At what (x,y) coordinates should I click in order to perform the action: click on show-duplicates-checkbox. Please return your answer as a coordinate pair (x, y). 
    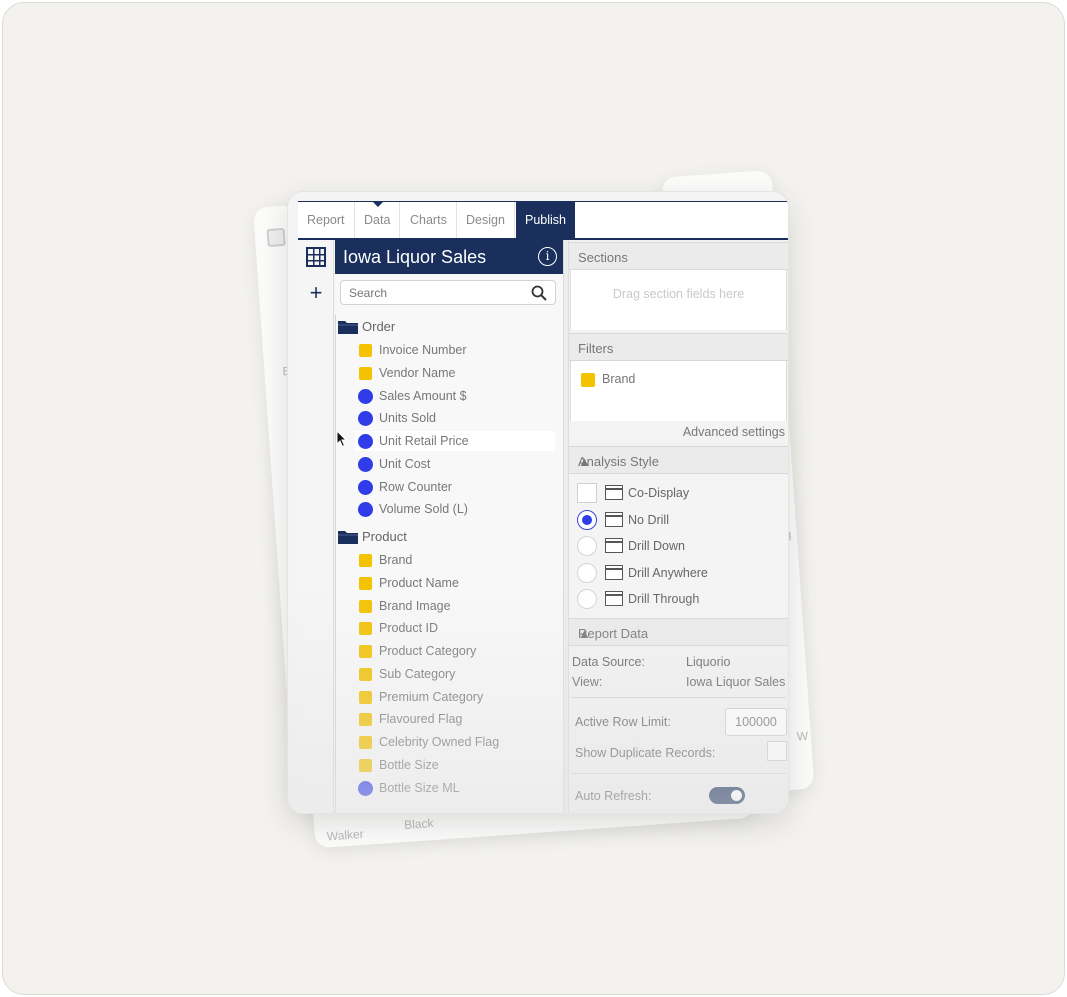
    Looking at the image, I should click on (777, 751).